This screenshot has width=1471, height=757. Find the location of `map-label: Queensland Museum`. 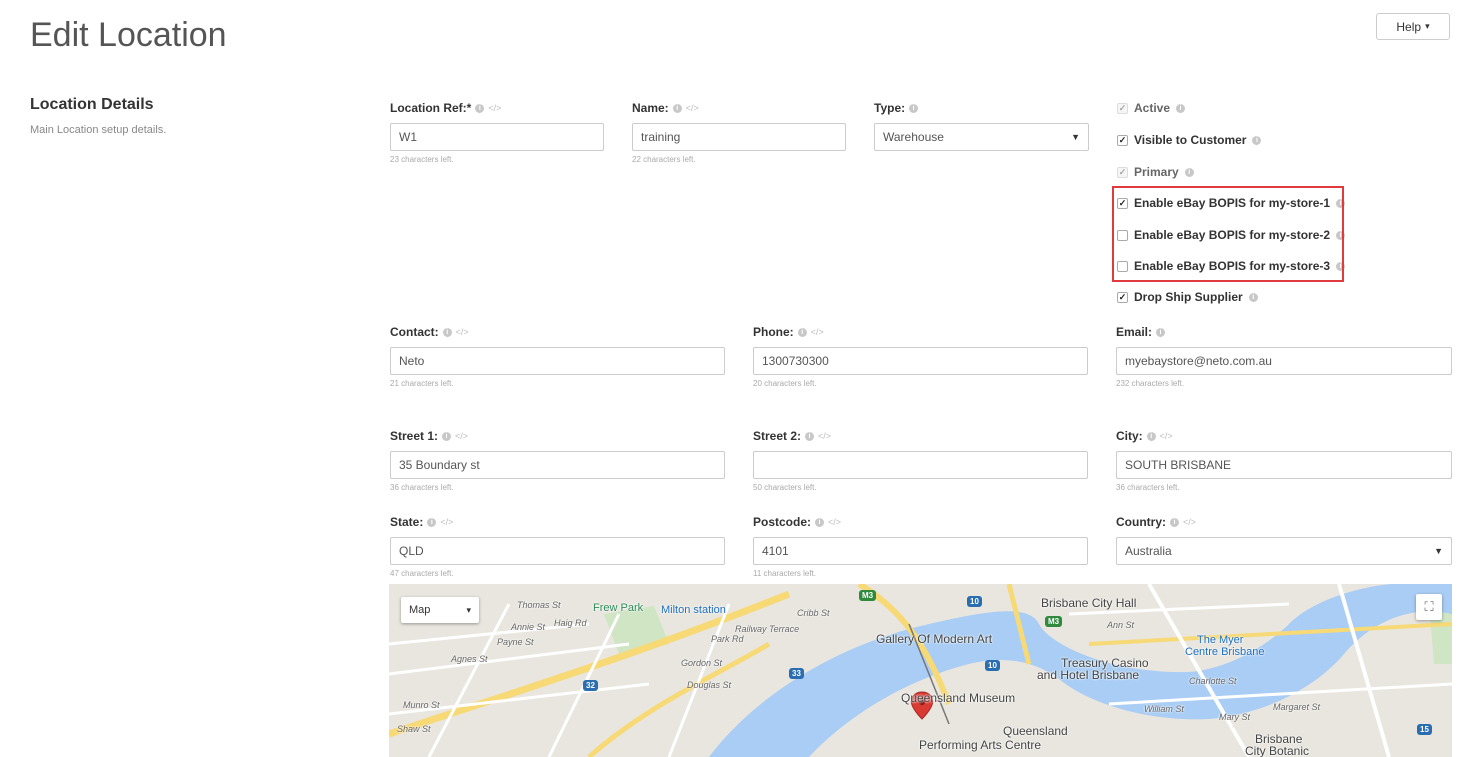

map-label: Queensland Museum is located at coordinates (958, 698).